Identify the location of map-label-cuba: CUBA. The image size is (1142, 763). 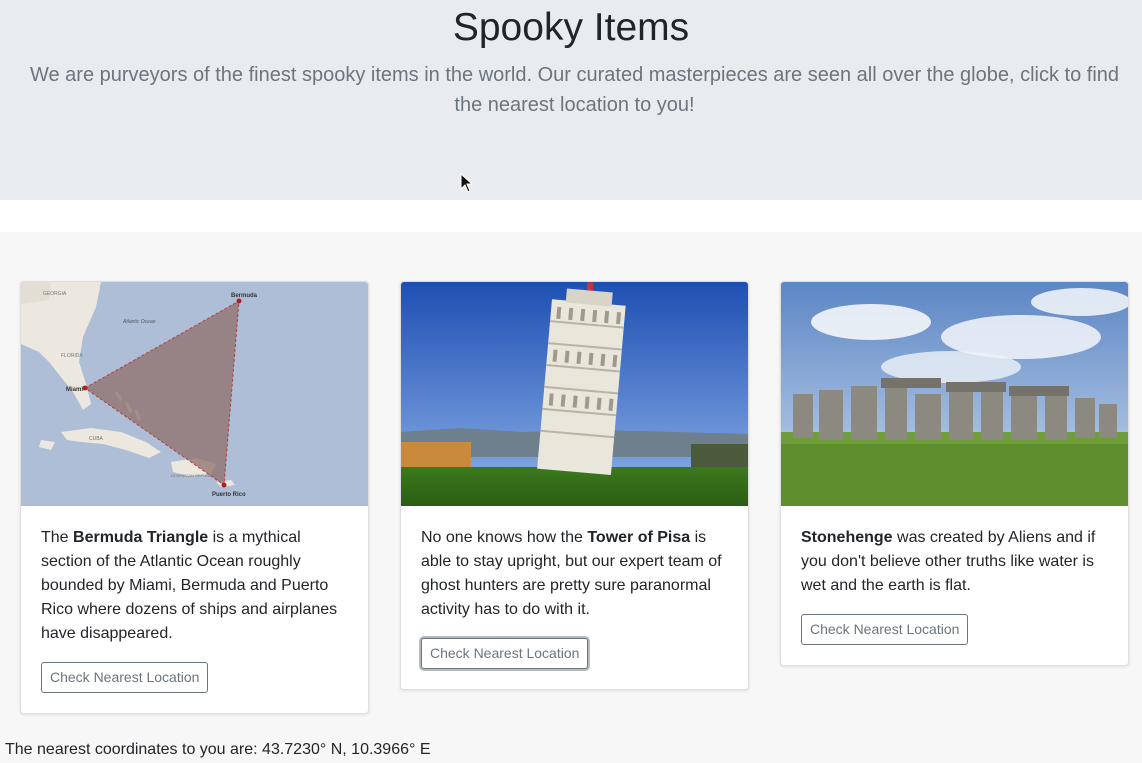
(96, 439).